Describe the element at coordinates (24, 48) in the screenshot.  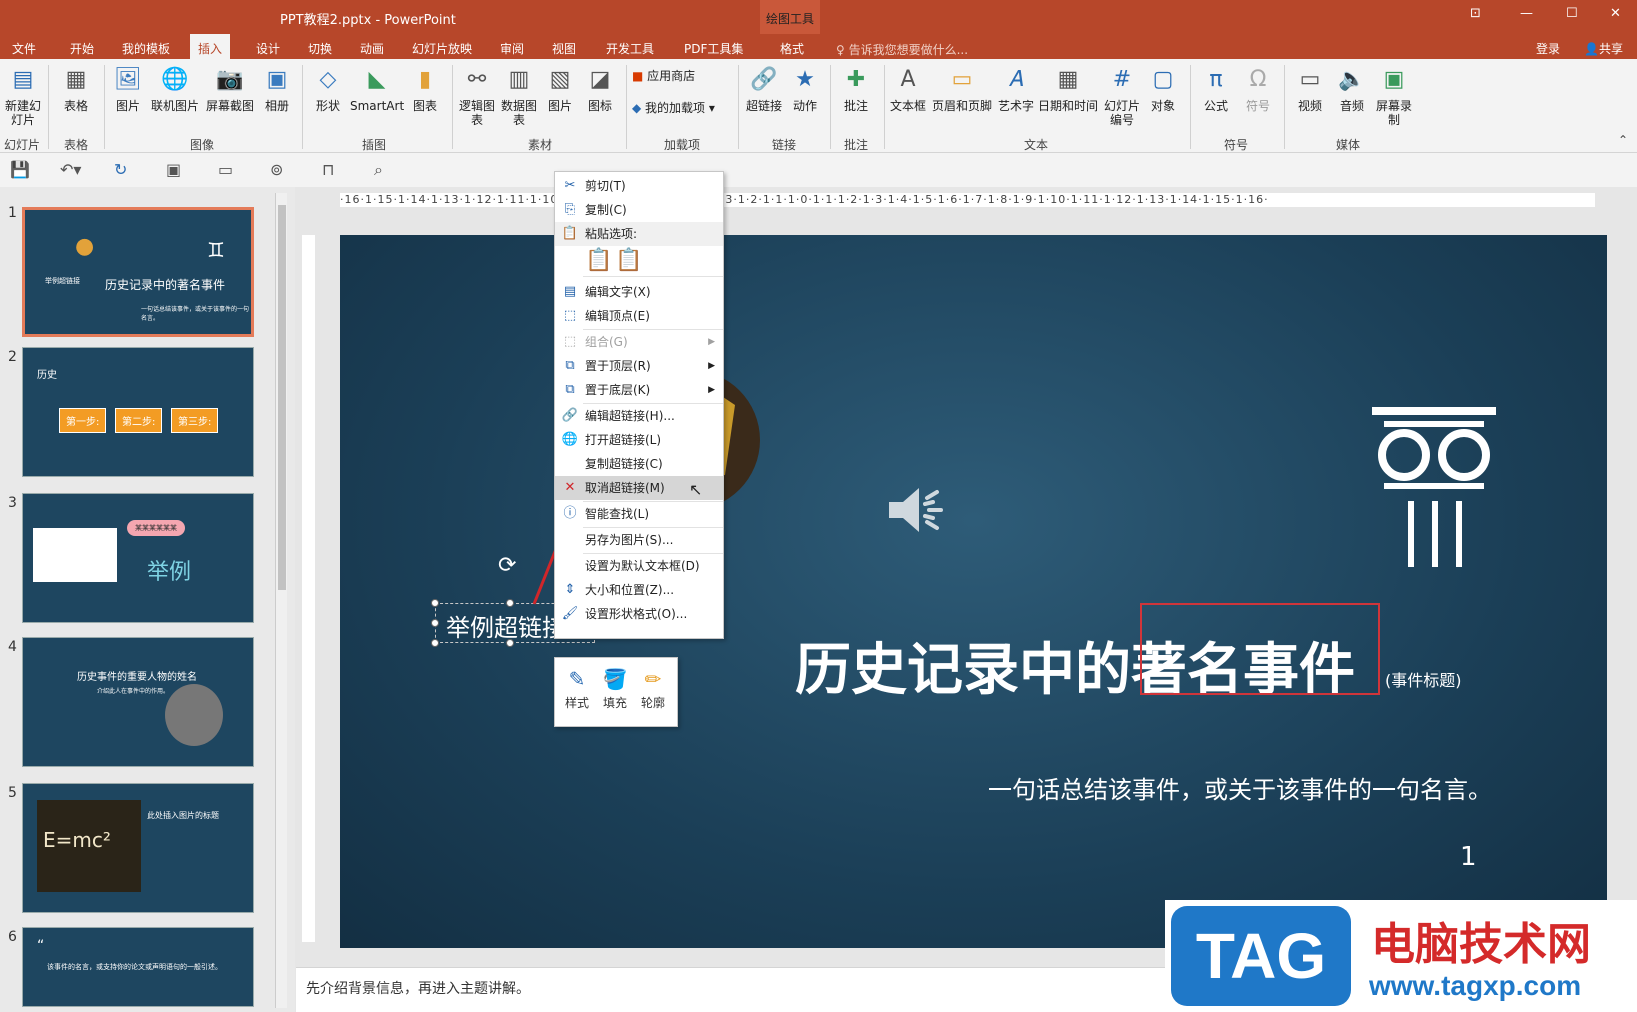
I see `tab-file: 文件` at that location.